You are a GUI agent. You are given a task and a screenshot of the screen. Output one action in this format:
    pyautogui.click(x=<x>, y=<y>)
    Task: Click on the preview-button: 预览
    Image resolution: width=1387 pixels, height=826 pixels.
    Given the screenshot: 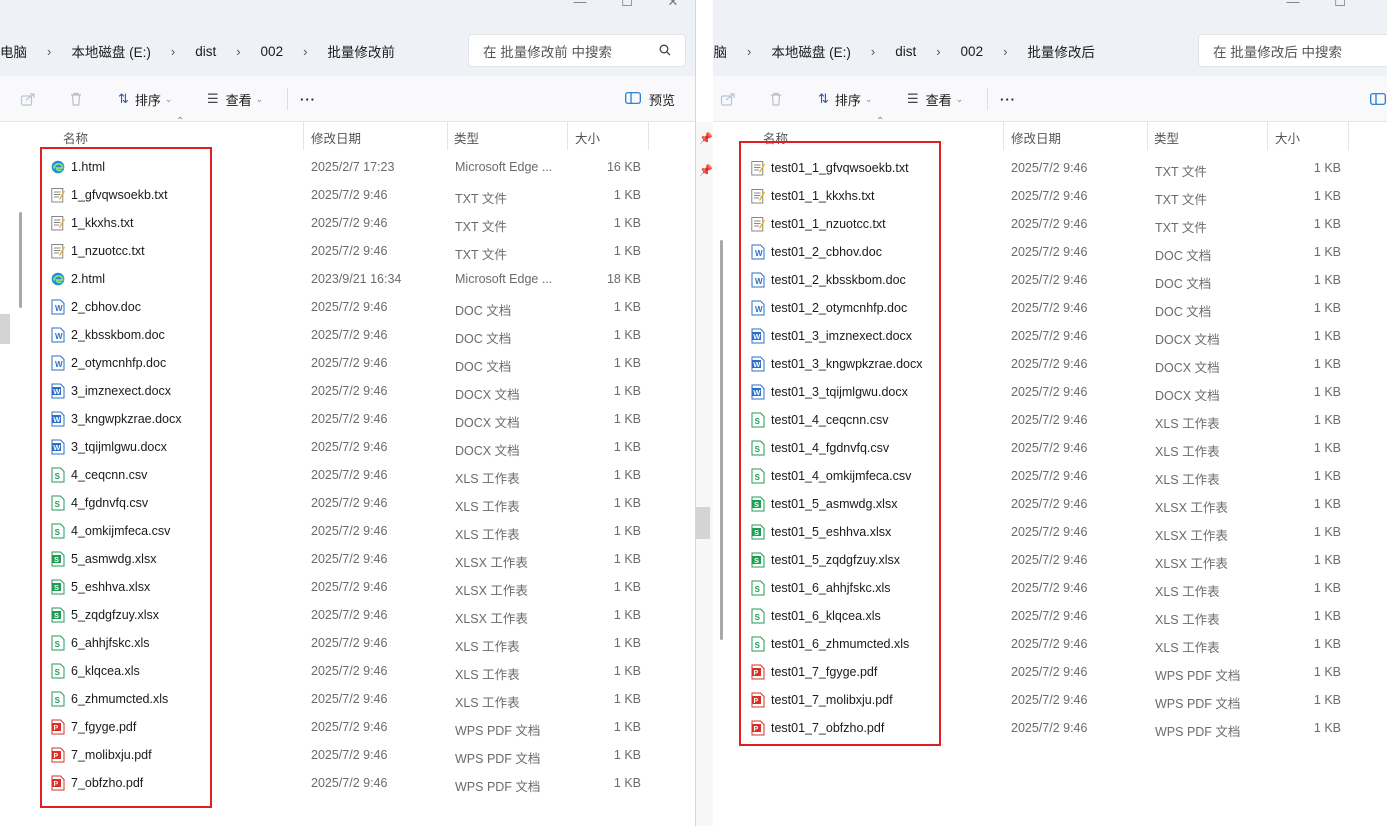 What is the action you would take?
    pyautogui.click(x=650, y=99)
    